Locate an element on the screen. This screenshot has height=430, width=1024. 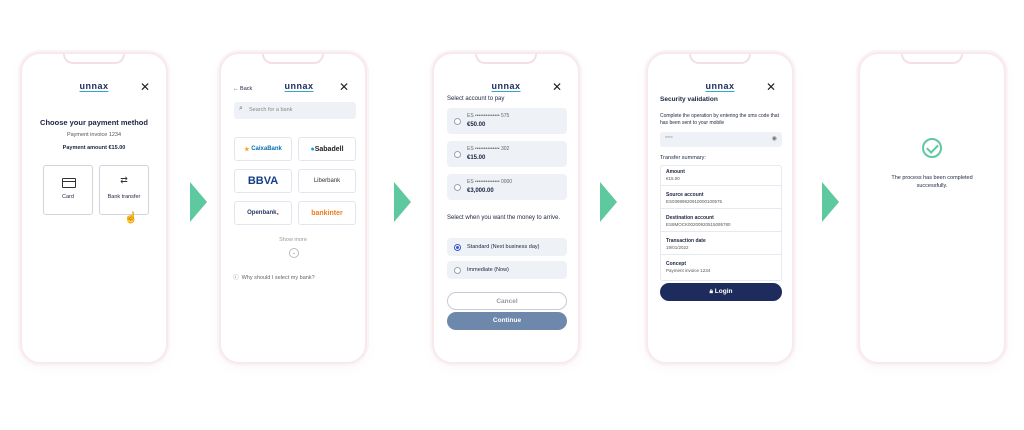
select-account-title: Select account to pay is located at coordinates (476, 99).